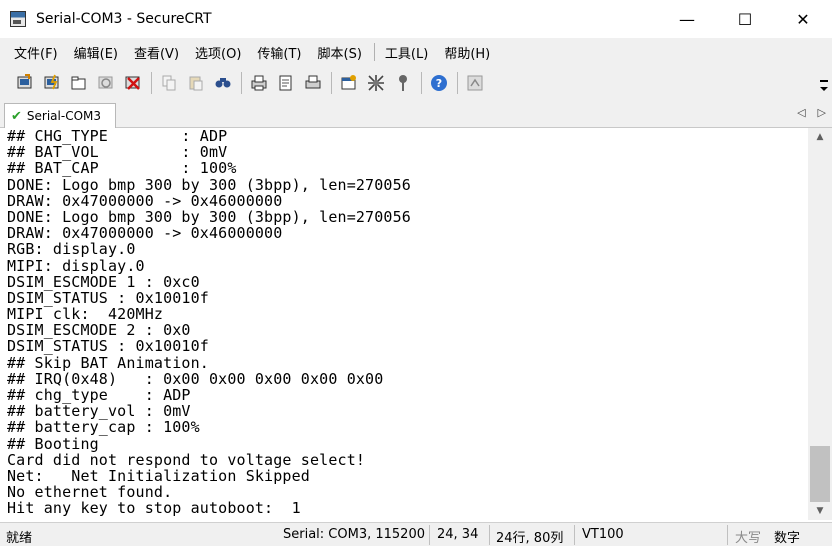 Image resolution: width=832 pixels, height=546 pixels. Describe the element at coordinates (467, 52) in the screenshot. I see `menu-help: 帮助(H)` at that location.